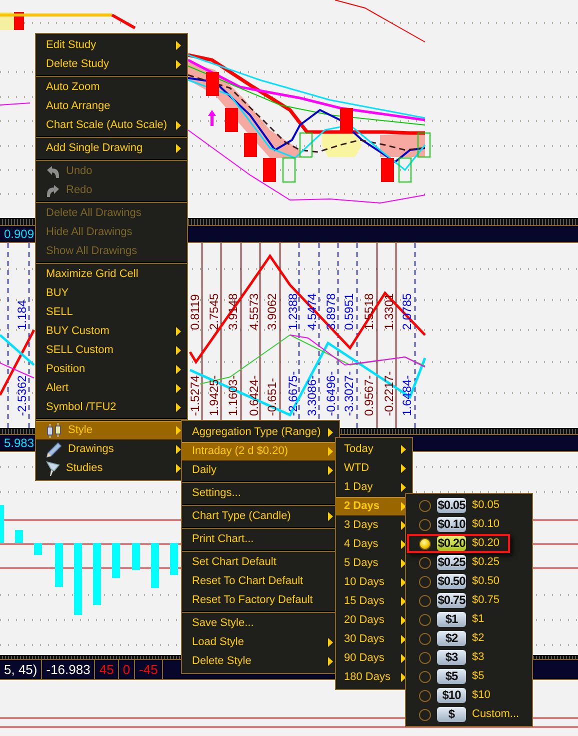 The width and height of the screenshot is (578, 736). Describe the element at coordinates (260, 516) in the screenshot. I see `menu-item: Chart Type (Candle)` at that location.